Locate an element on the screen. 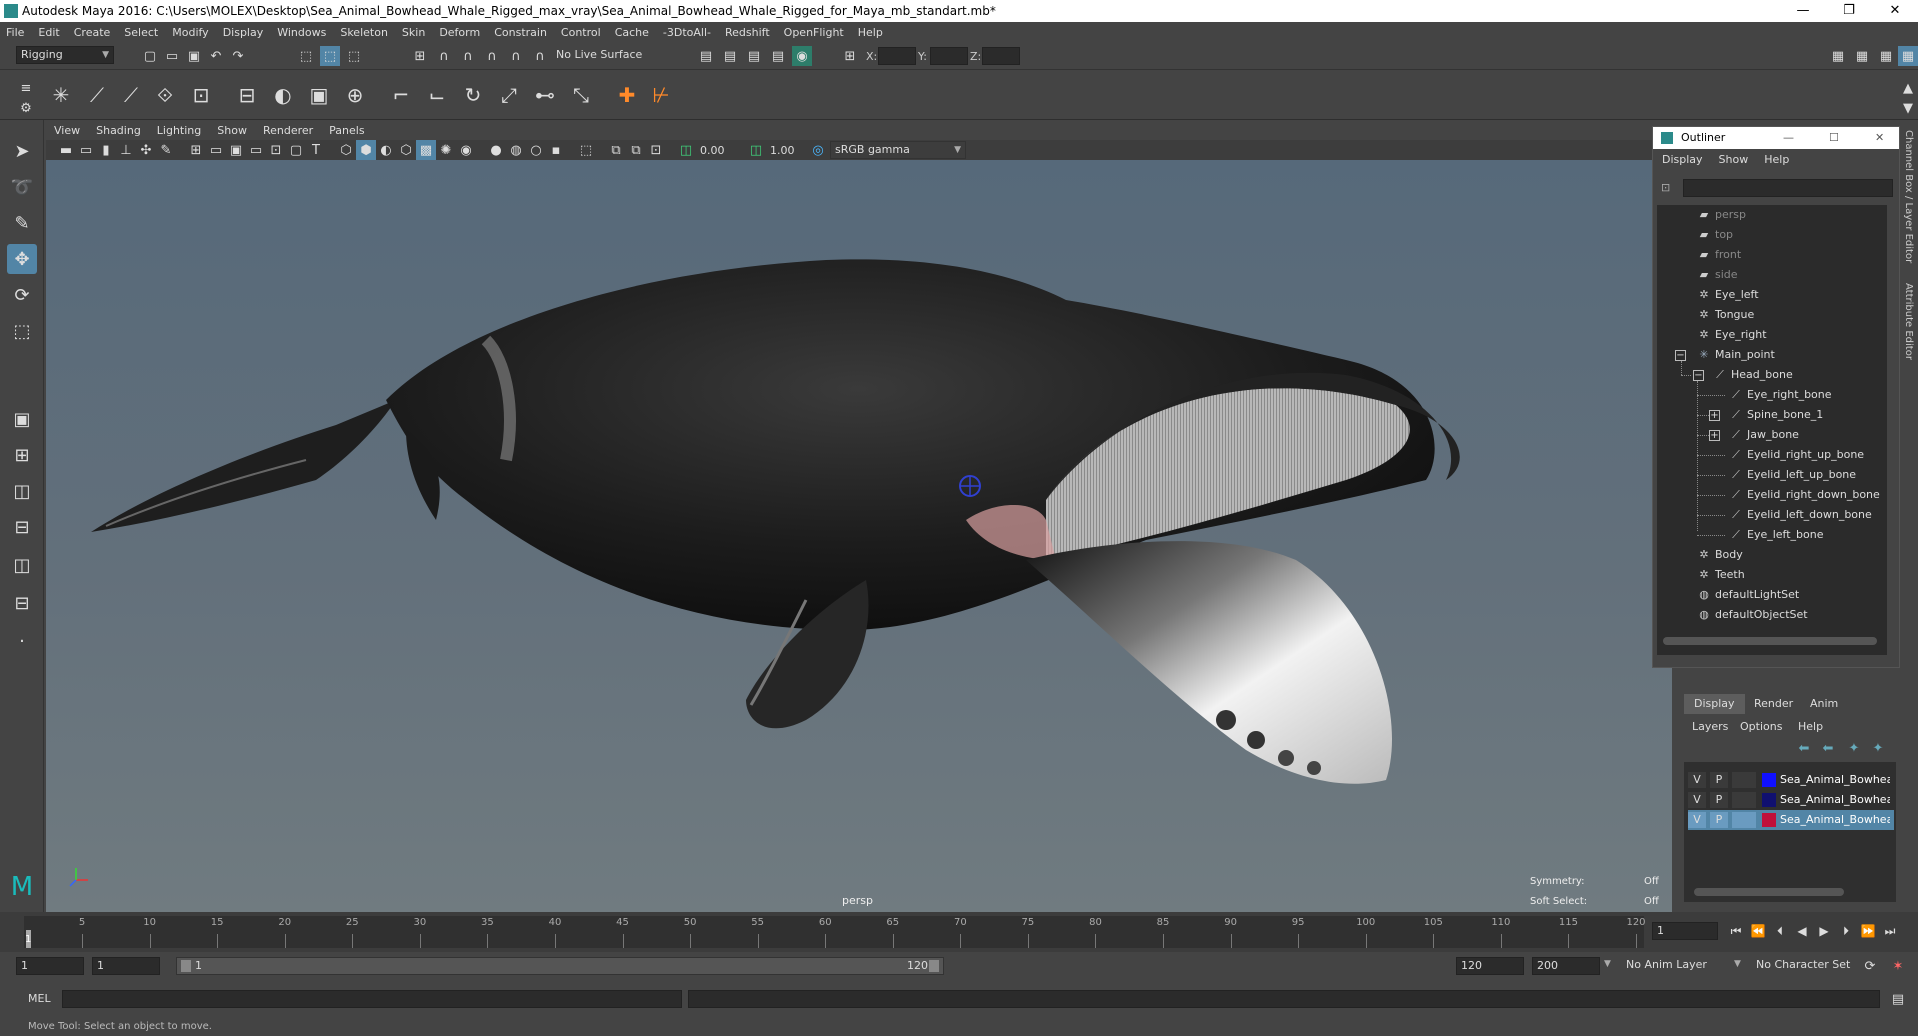 The width and height of the screenshot is (1918, 1036). parent-constraint-icon: ⊷ is located at coordinates (545, 95).